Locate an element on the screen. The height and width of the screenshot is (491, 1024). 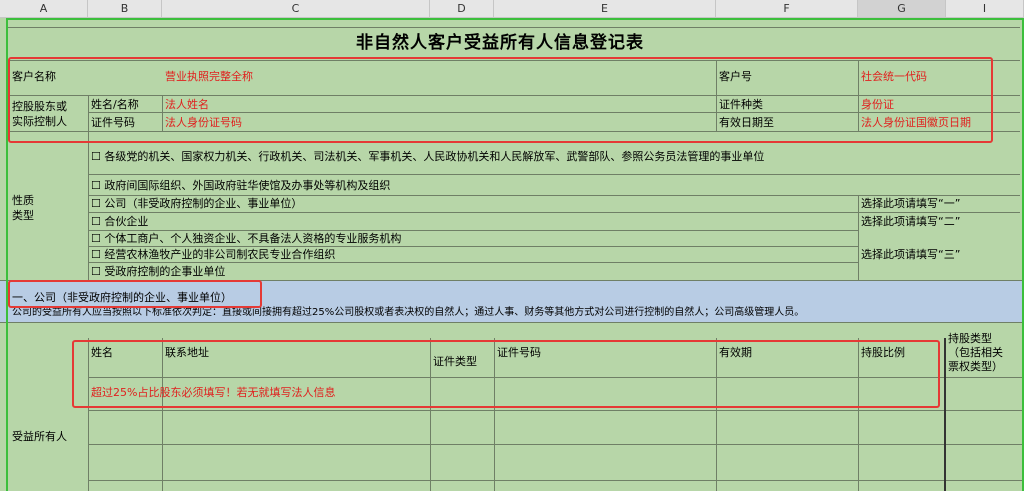
nature-hint-2: 选择此项请填写“二” is located at coordinates (911, 221).